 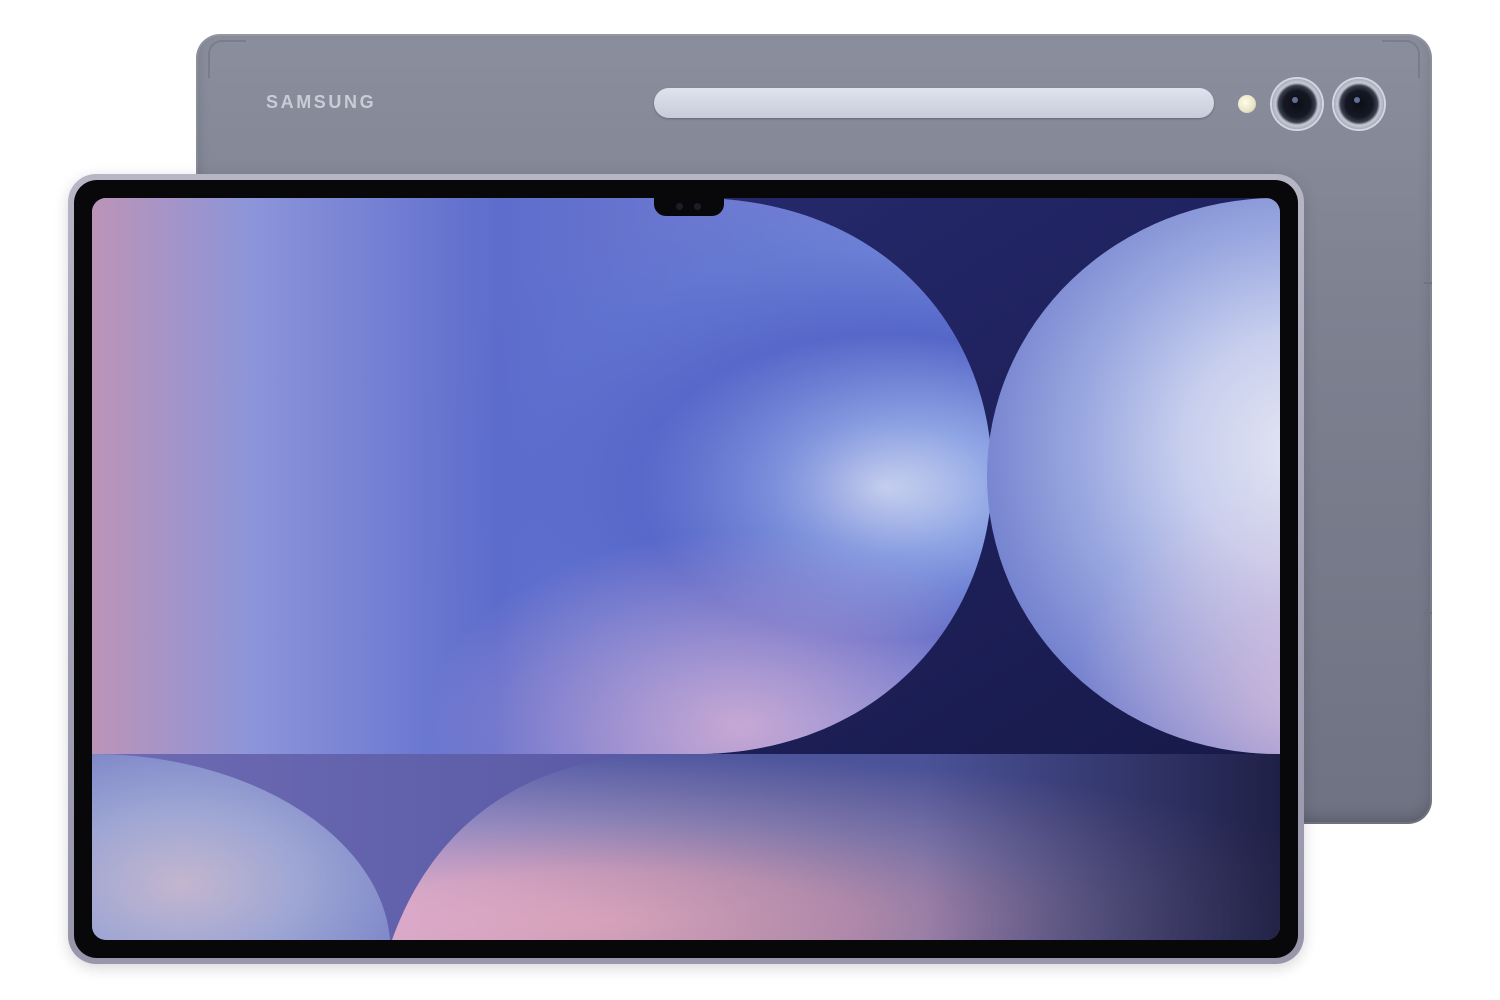 What do you see at coordinates (697, 206) in the screenshot?
I see `proximity-sensor-icon` at bounding box center [697, 206].